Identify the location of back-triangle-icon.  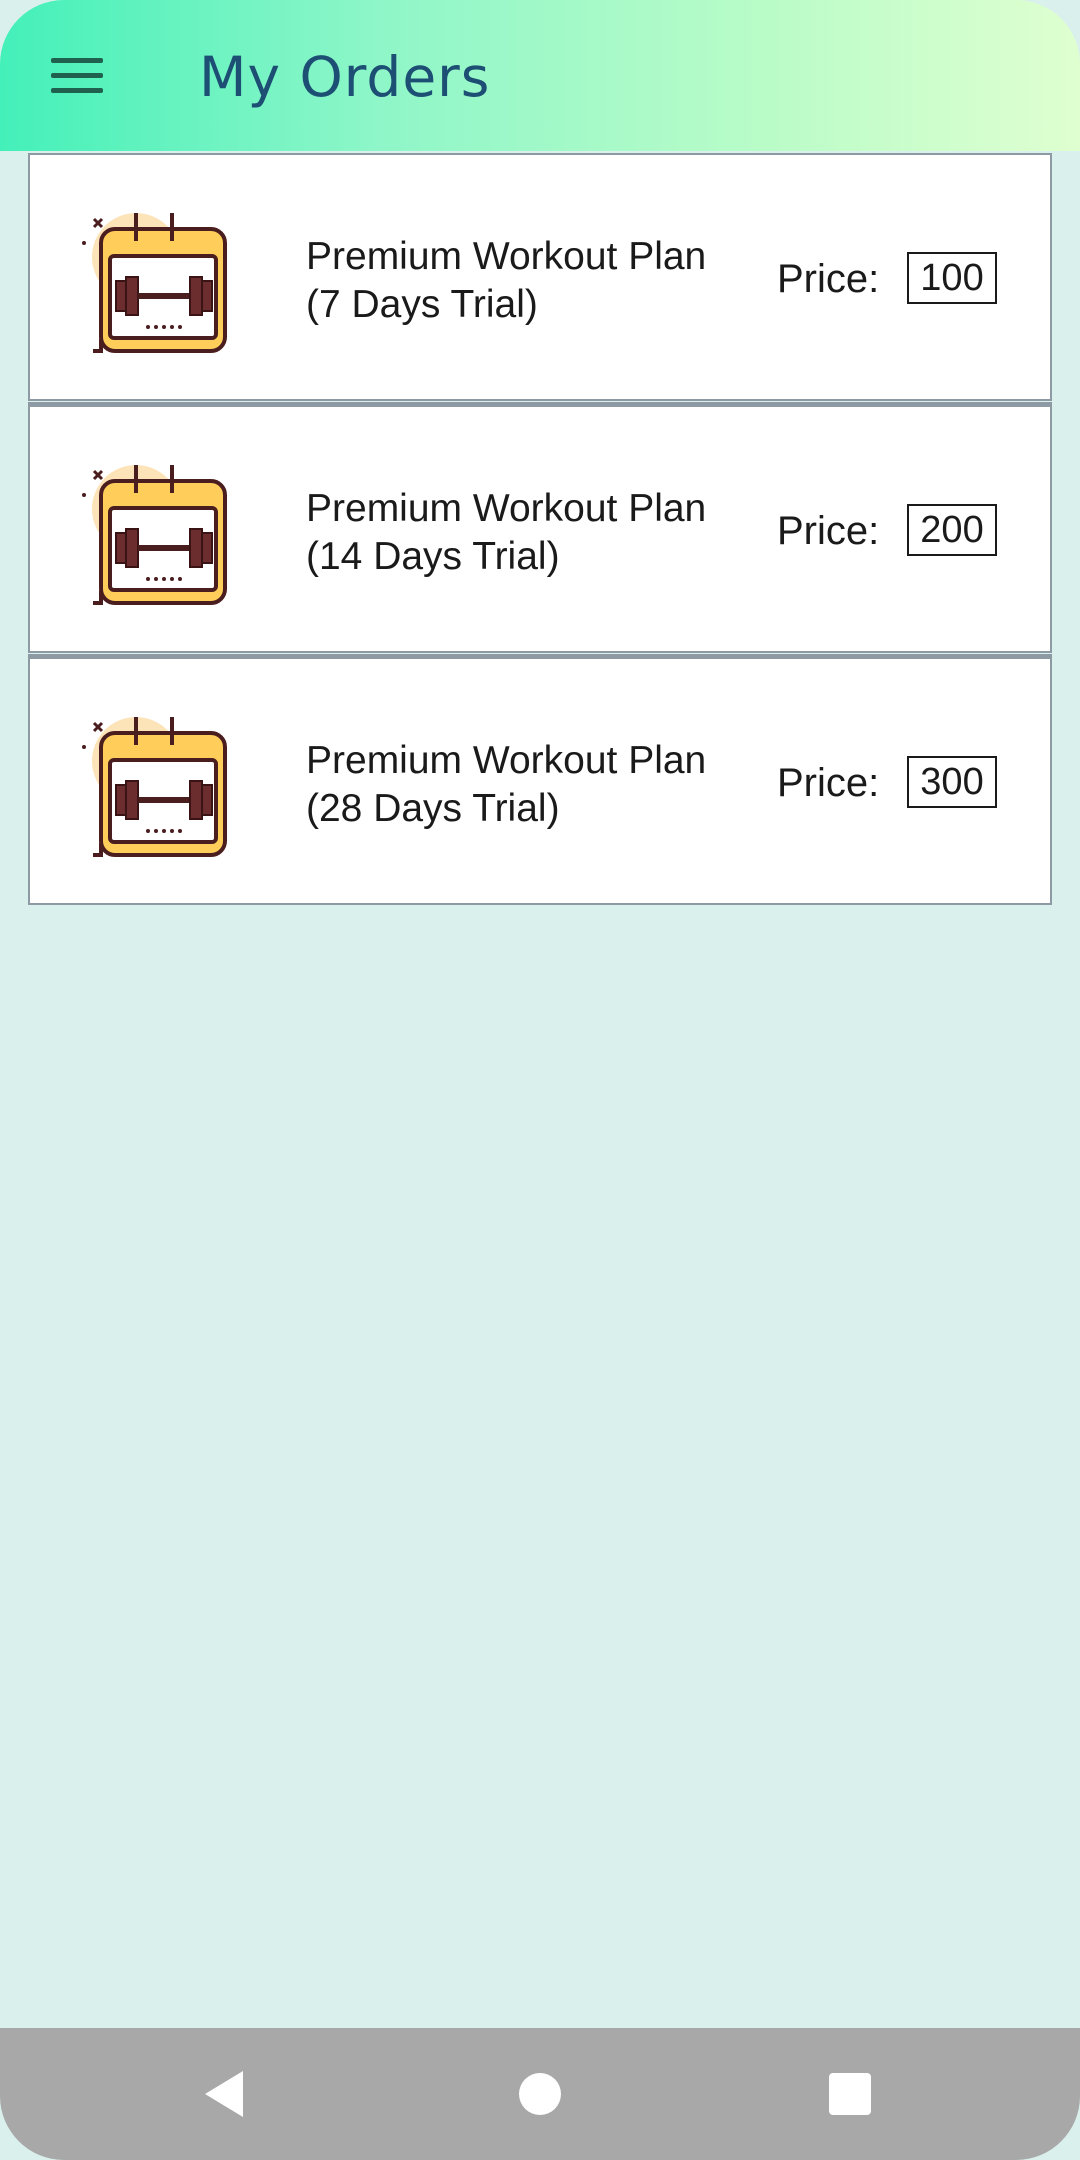
(224, 2094).